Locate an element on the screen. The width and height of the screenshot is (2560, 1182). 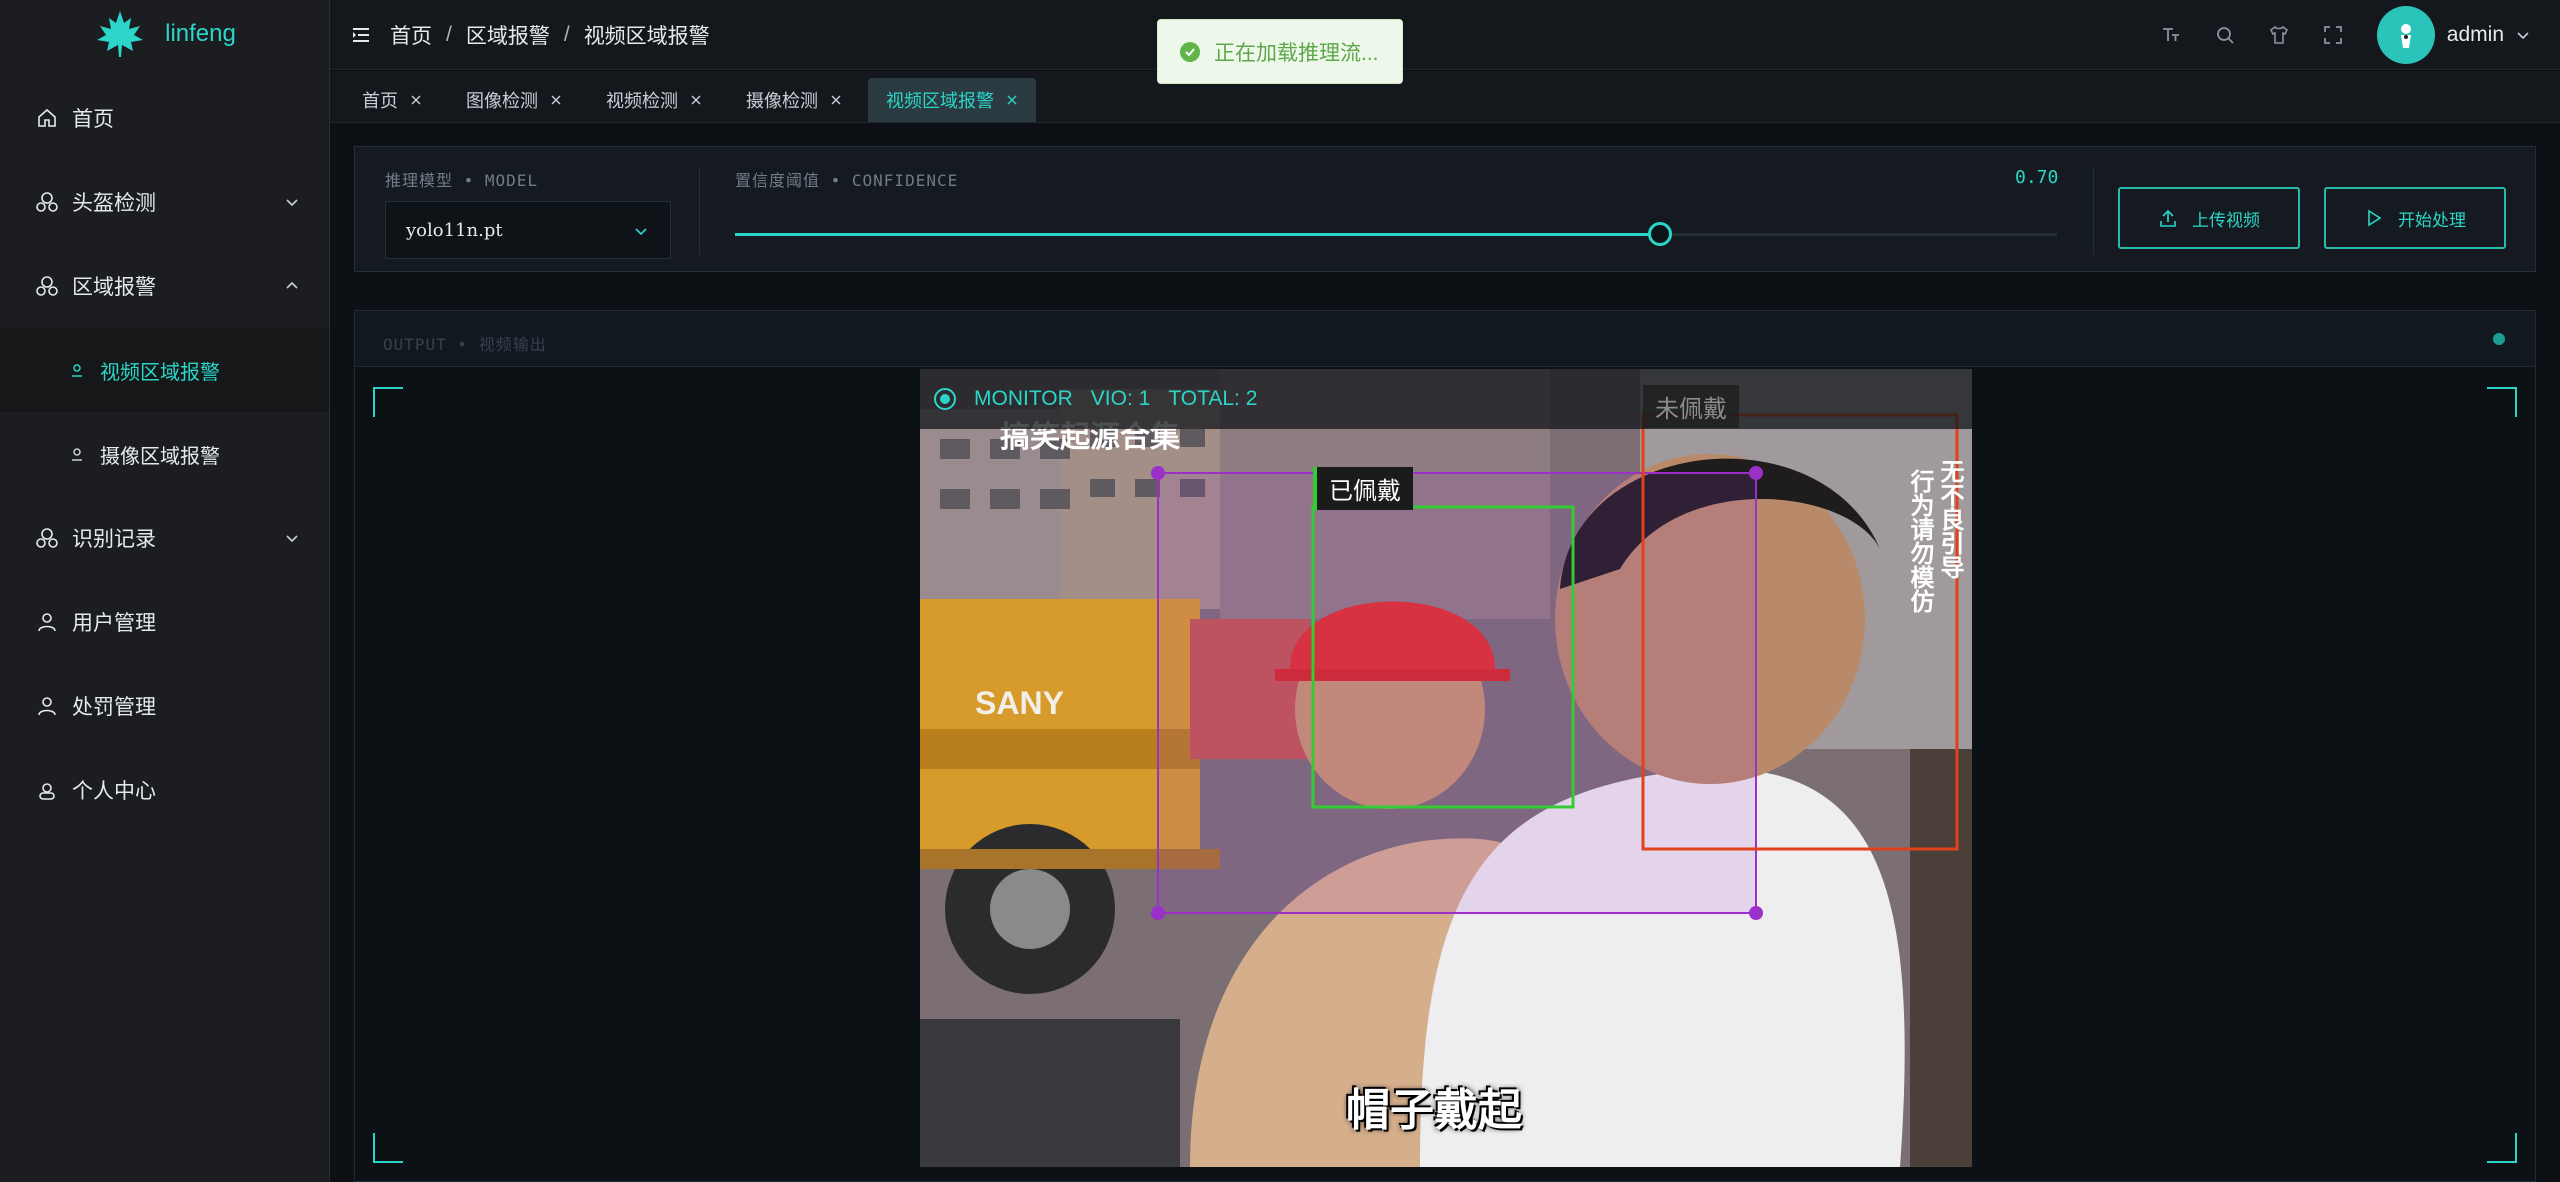
sidebar-item-label: 处罚管理 is located at coordinates (114, 707).